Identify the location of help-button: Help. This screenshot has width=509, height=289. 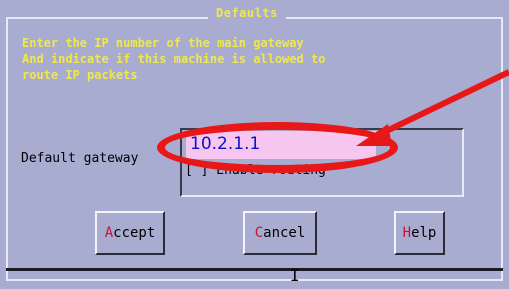
(419, 233).